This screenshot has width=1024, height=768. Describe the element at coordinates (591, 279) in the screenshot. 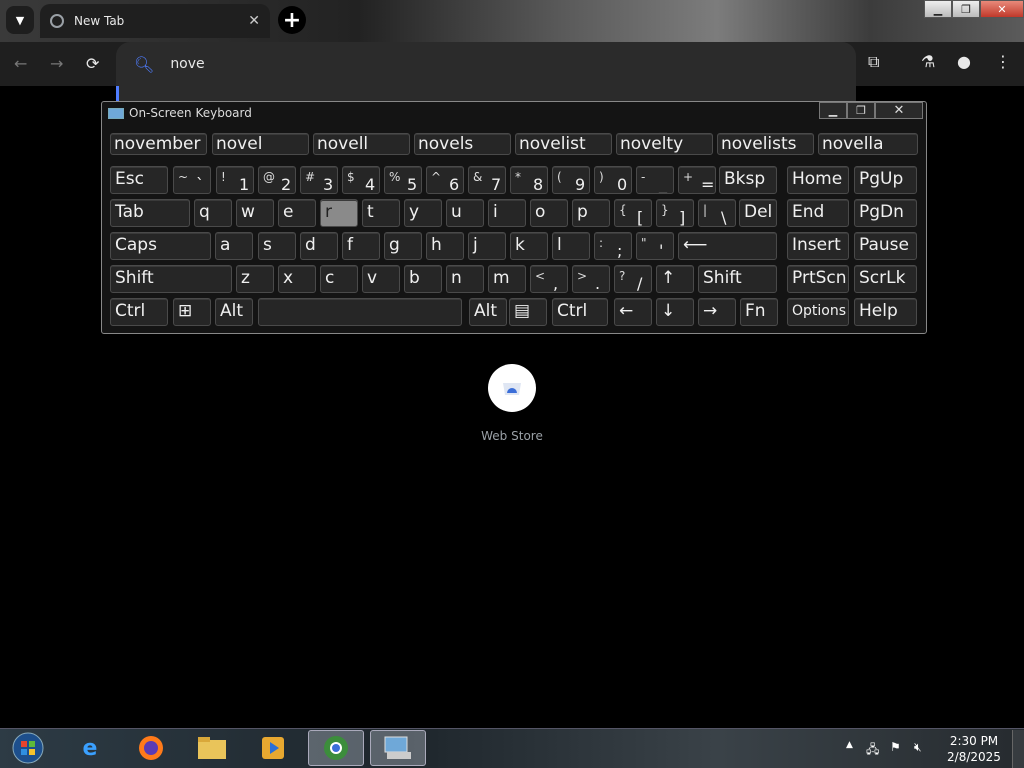

I see `key-row4-9: >.` at that location.